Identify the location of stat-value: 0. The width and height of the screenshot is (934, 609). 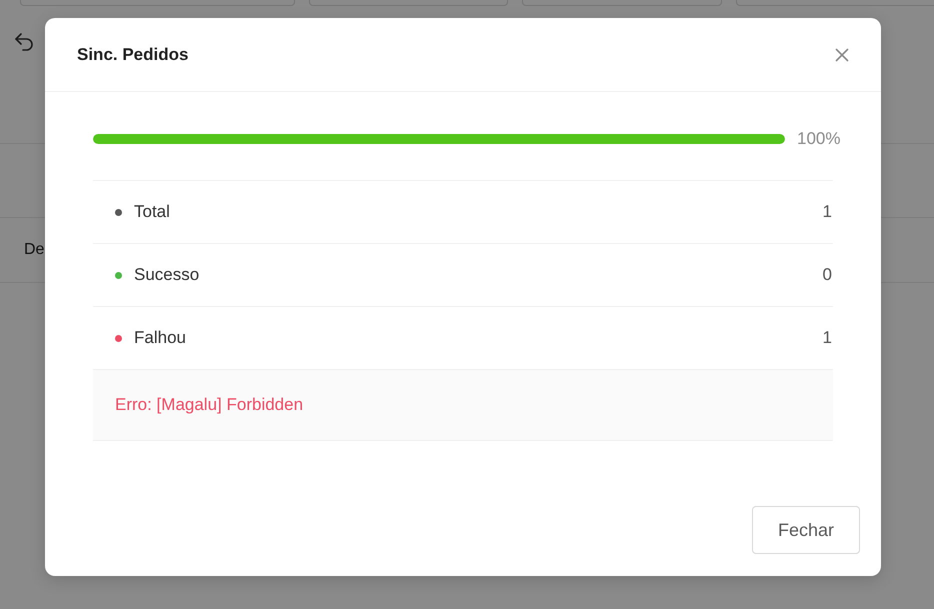
(827, 275).